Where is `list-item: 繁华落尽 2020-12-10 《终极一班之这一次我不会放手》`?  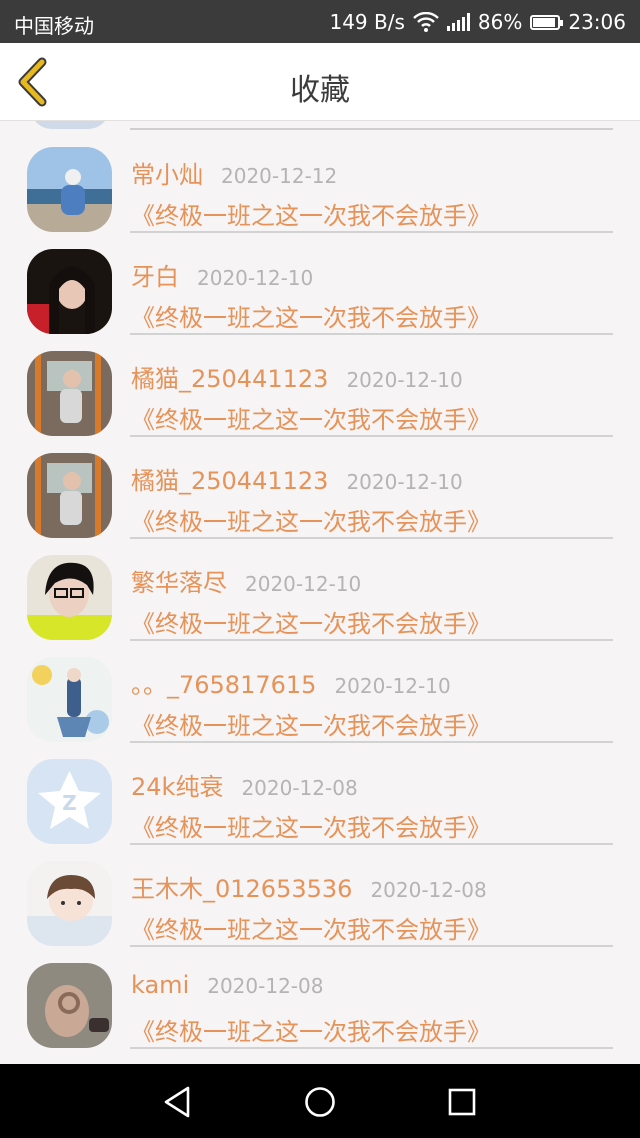
list-item: 繁华落尽 2020-12-10 《终极一班之这一次我不会放手》 is located at coordinates (320, 585).